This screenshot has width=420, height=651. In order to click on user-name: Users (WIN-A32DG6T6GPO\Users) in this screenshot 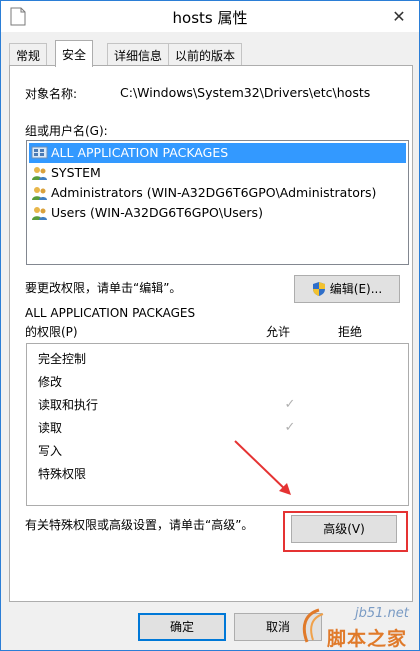, I will do `click(157, 212)`.